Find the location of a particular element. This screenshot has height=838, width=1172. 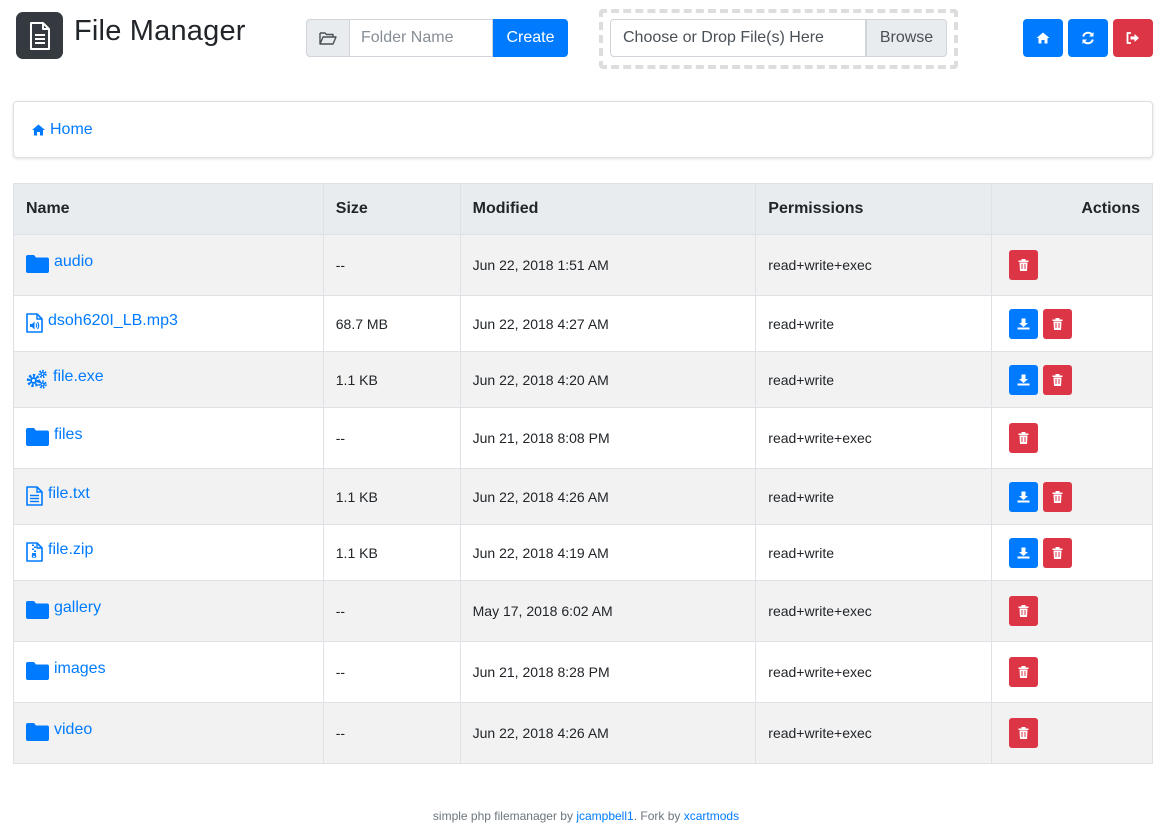

cell-name: file.exe is located at coordinates (168, 379).